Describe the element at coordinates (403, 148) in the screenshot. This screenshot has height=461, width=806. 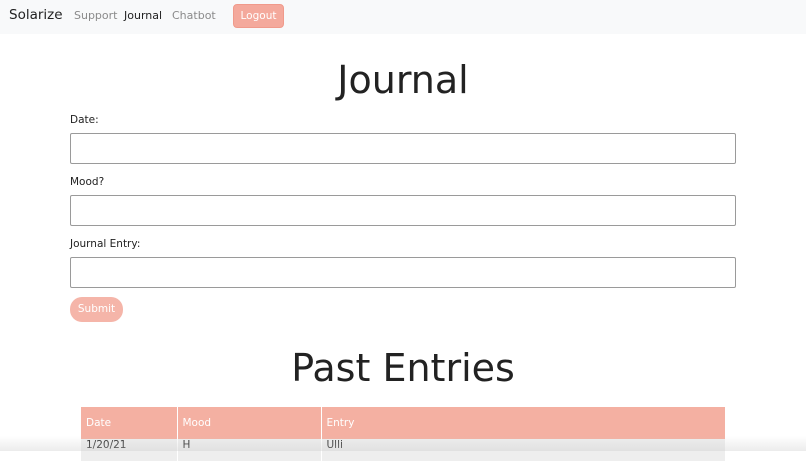
I see `date-field` at that location.